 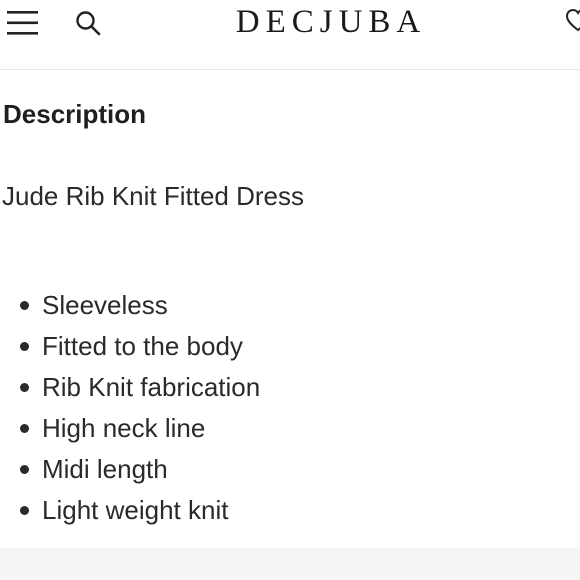 I want to click on list-item: Light weight knit, so click(x=130, y=512).